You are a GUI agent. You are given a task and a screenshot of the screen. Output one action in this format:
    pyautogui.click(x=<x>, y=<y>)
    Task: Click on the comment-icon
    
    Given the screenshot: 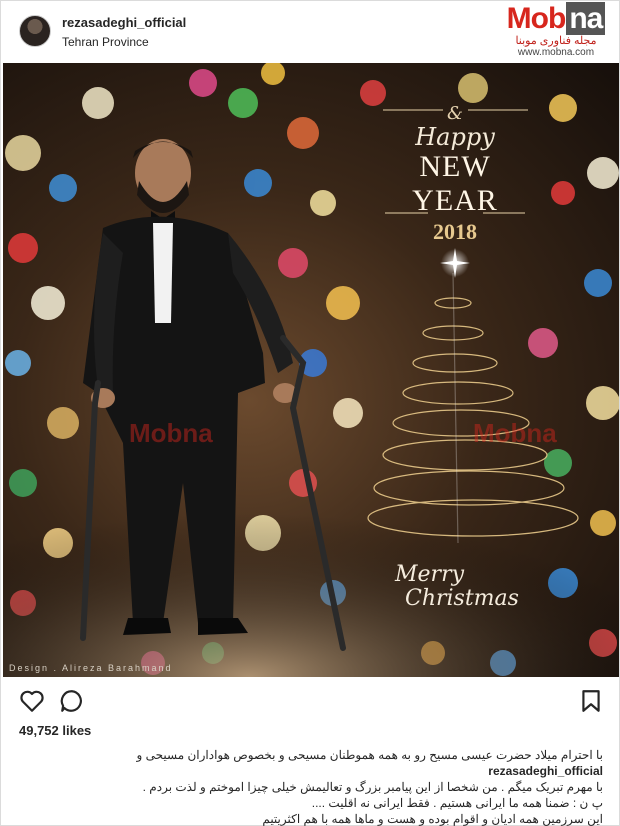 What is the action you would take?
    pyautogui.click(x=72, y=701)
    